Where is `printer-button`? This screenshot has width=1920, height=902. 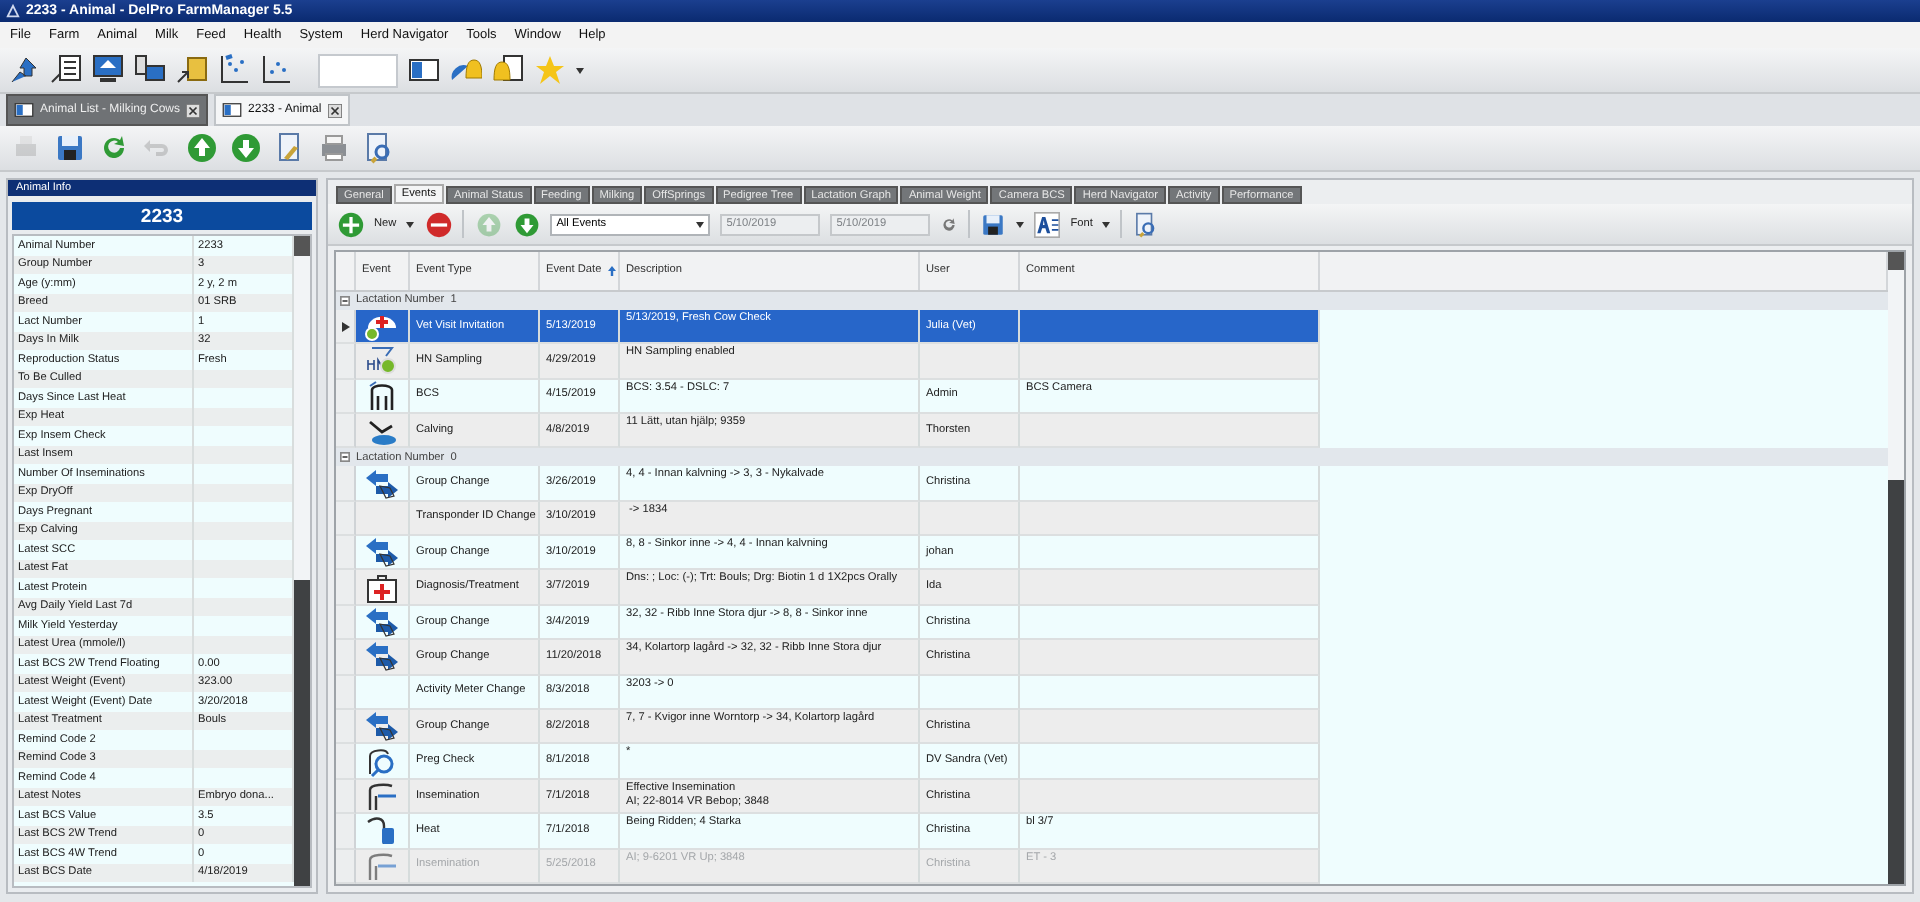 printer-button is located at coordinates (333, 148).